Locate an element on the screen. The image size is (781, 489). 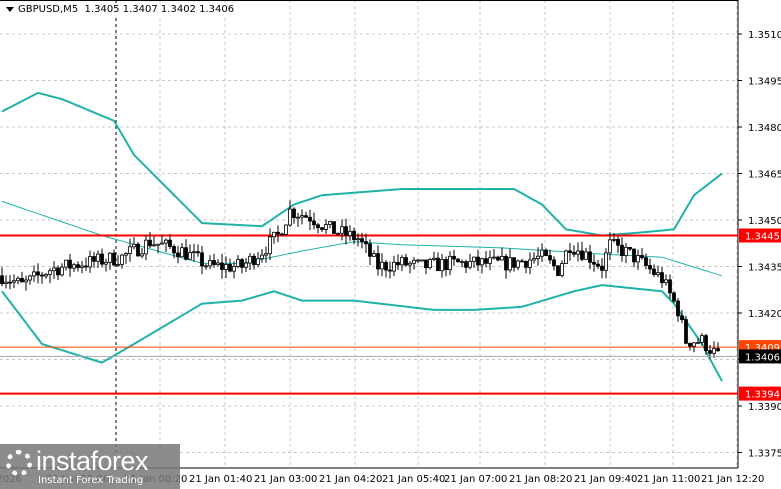
price-tick-label: 1.3450 is located at coordinates (764, 221).